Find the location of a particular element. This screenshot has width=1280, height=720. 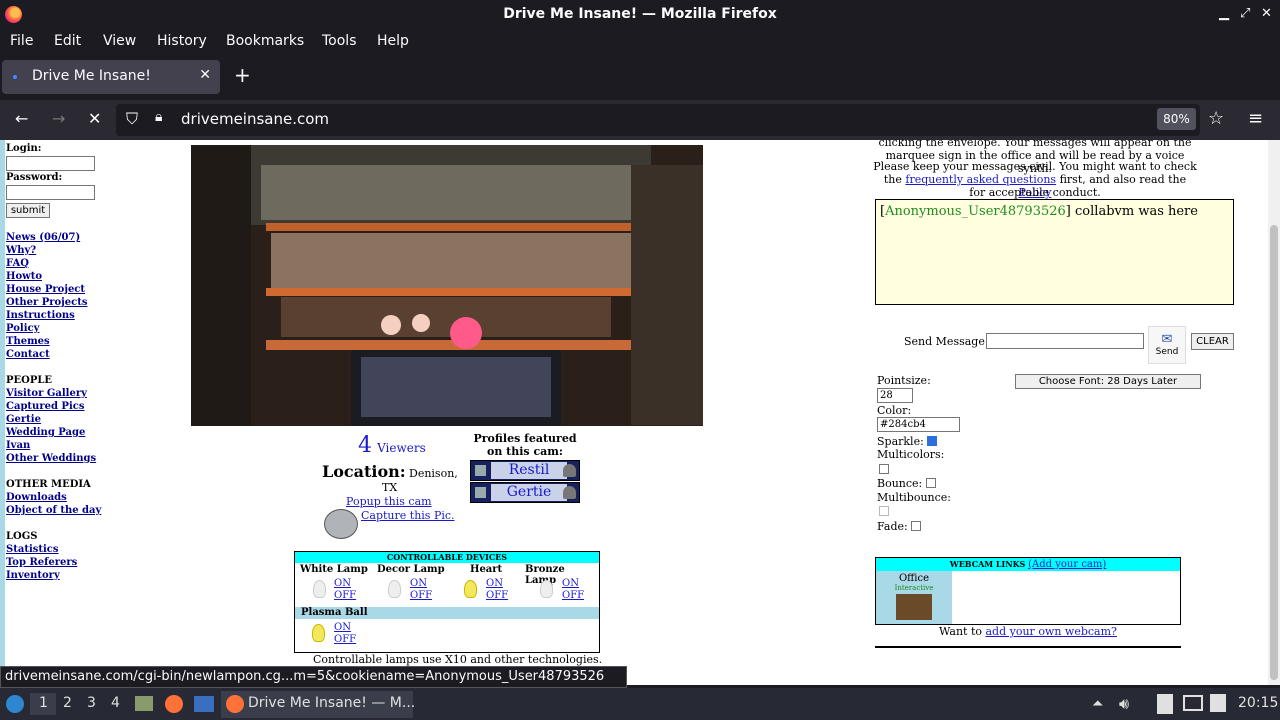

file-manager-icon is located at coordinates (144, 703).